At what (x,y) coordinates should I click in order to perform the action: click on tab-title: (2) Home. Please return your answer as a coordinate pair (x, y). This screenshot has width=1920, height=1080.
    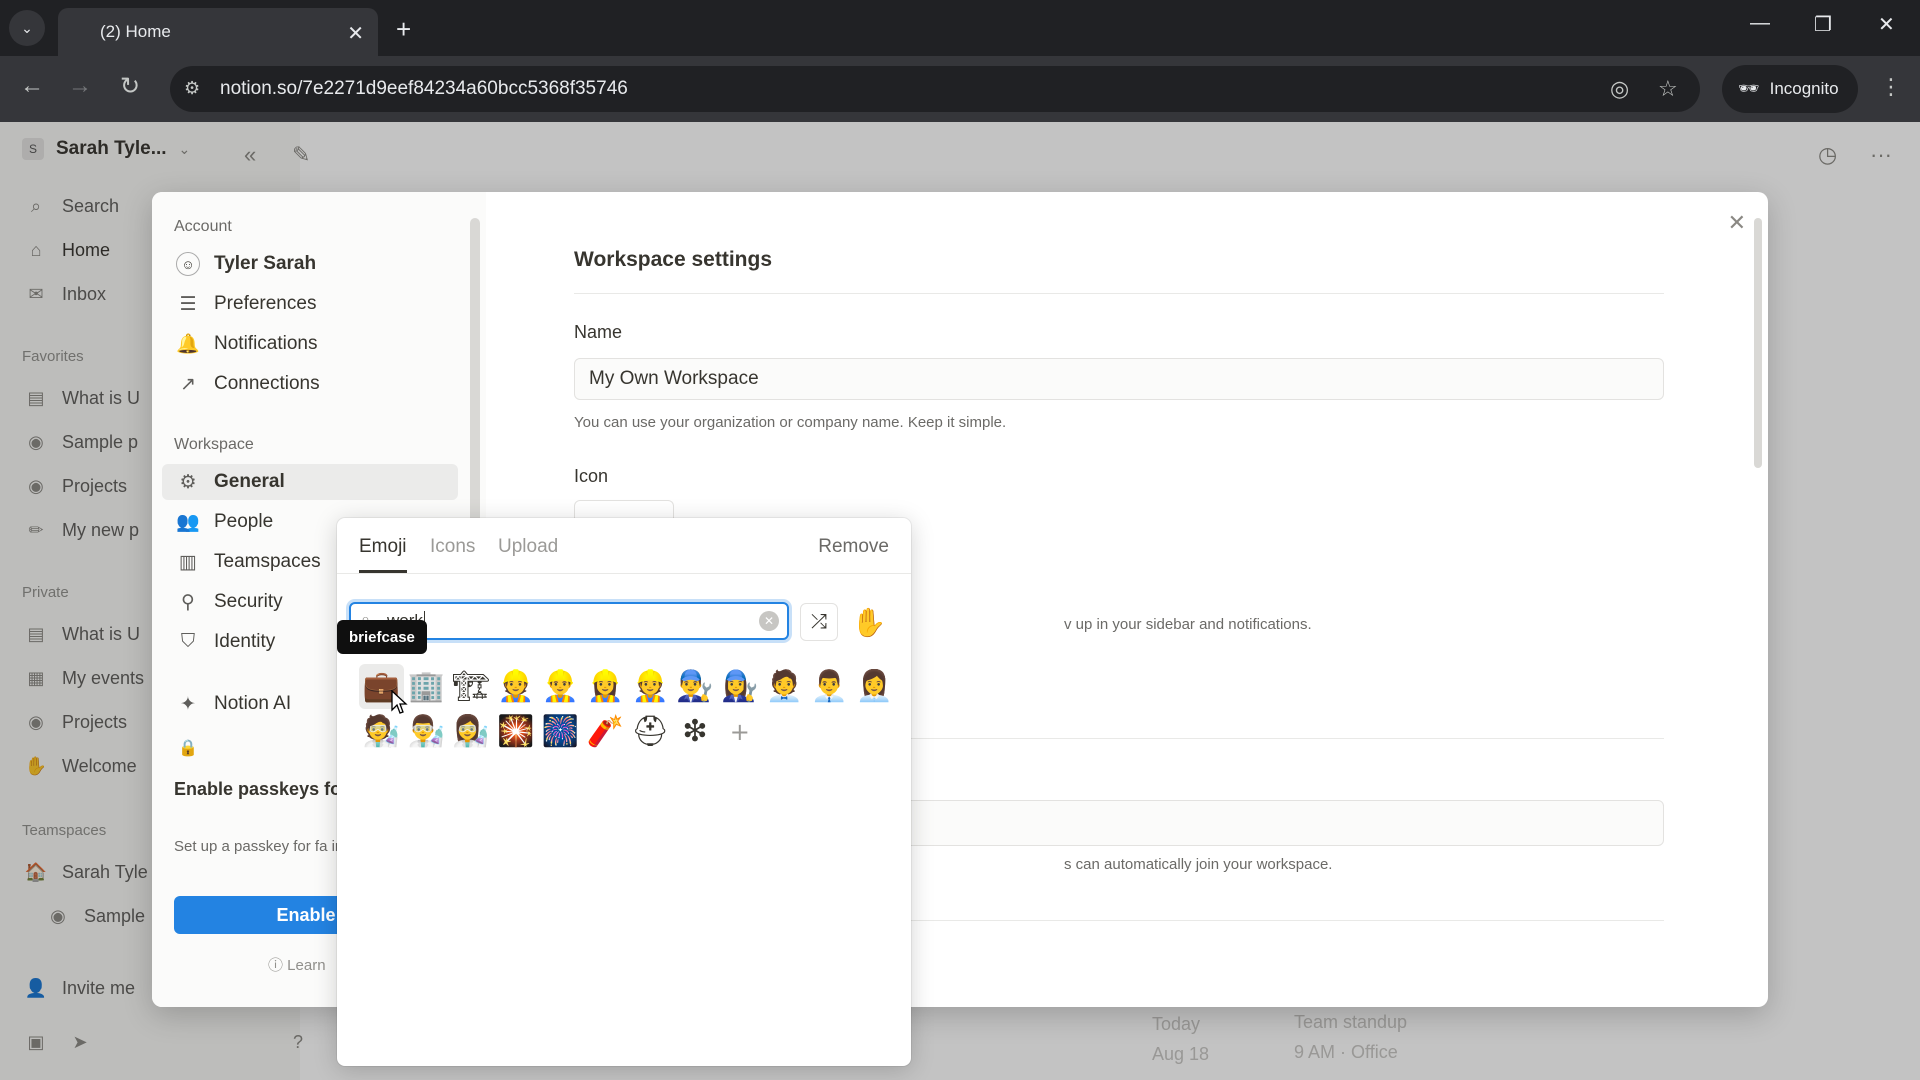
    Looking at the image, I should click on (135, 31).